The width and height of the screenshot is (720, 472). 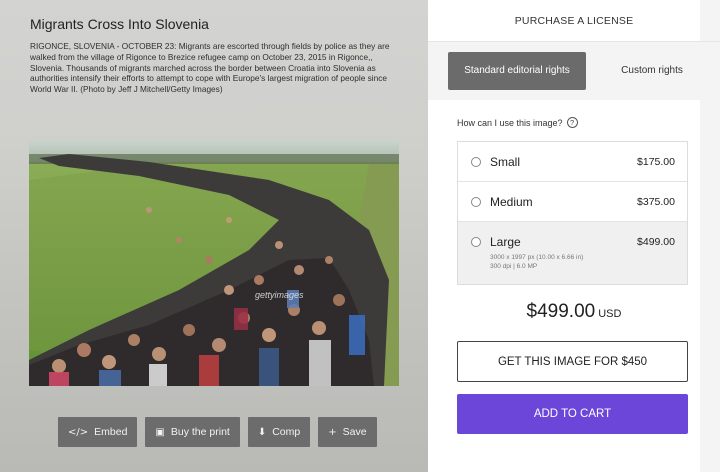 I want to click on license-tabs: Standard editorial rights Custom rights, so click(x=574, y=71).